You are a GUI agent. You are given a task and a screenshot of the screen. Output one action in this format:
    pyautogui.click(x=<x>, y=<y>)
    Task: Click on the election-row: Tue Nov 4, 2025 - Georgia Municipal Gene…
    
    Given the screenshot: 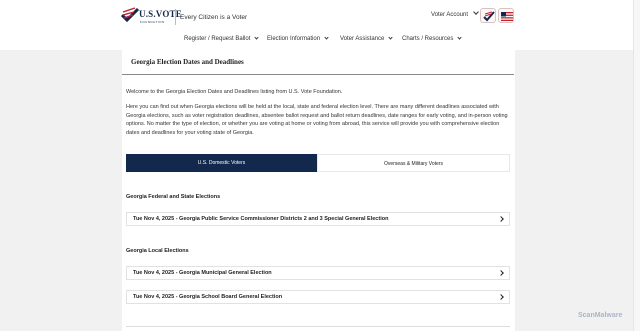 What is the action you would take?
    pyautogui.click(x=318, y=273)
    